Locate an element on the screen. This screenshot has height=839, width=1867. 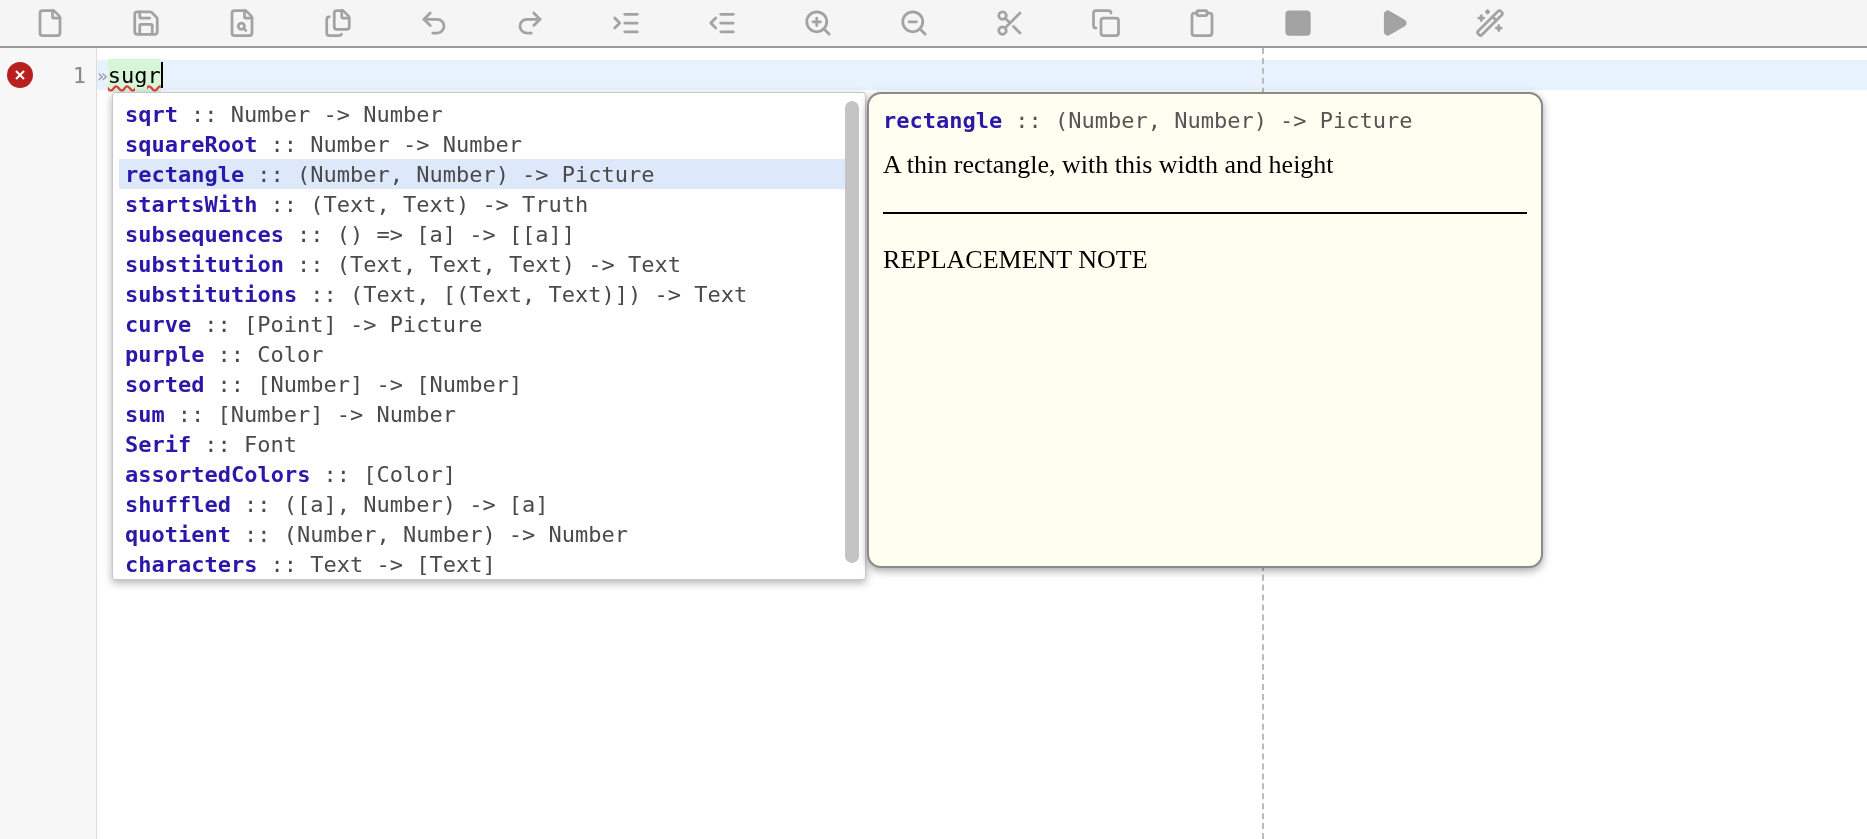
completion-item: rectangle :: (Number, Number) -> Picture is located at coordinates (482, 174).